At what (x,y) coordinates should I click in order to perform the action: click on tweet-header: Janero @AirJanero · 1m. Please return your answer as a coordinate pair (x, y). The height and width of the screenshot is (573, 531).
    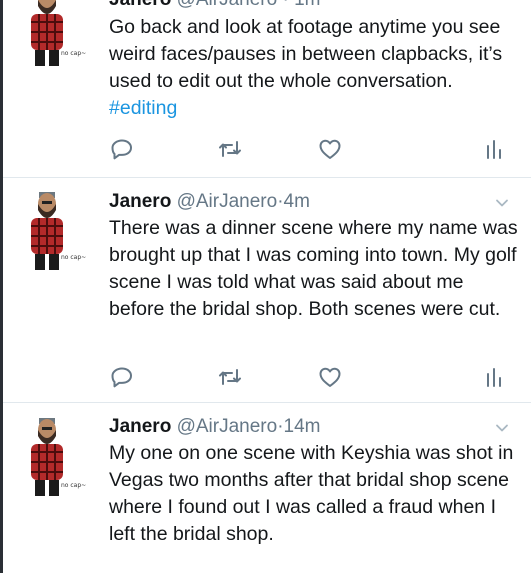
    Looking at the image, I should click on (215, 6).